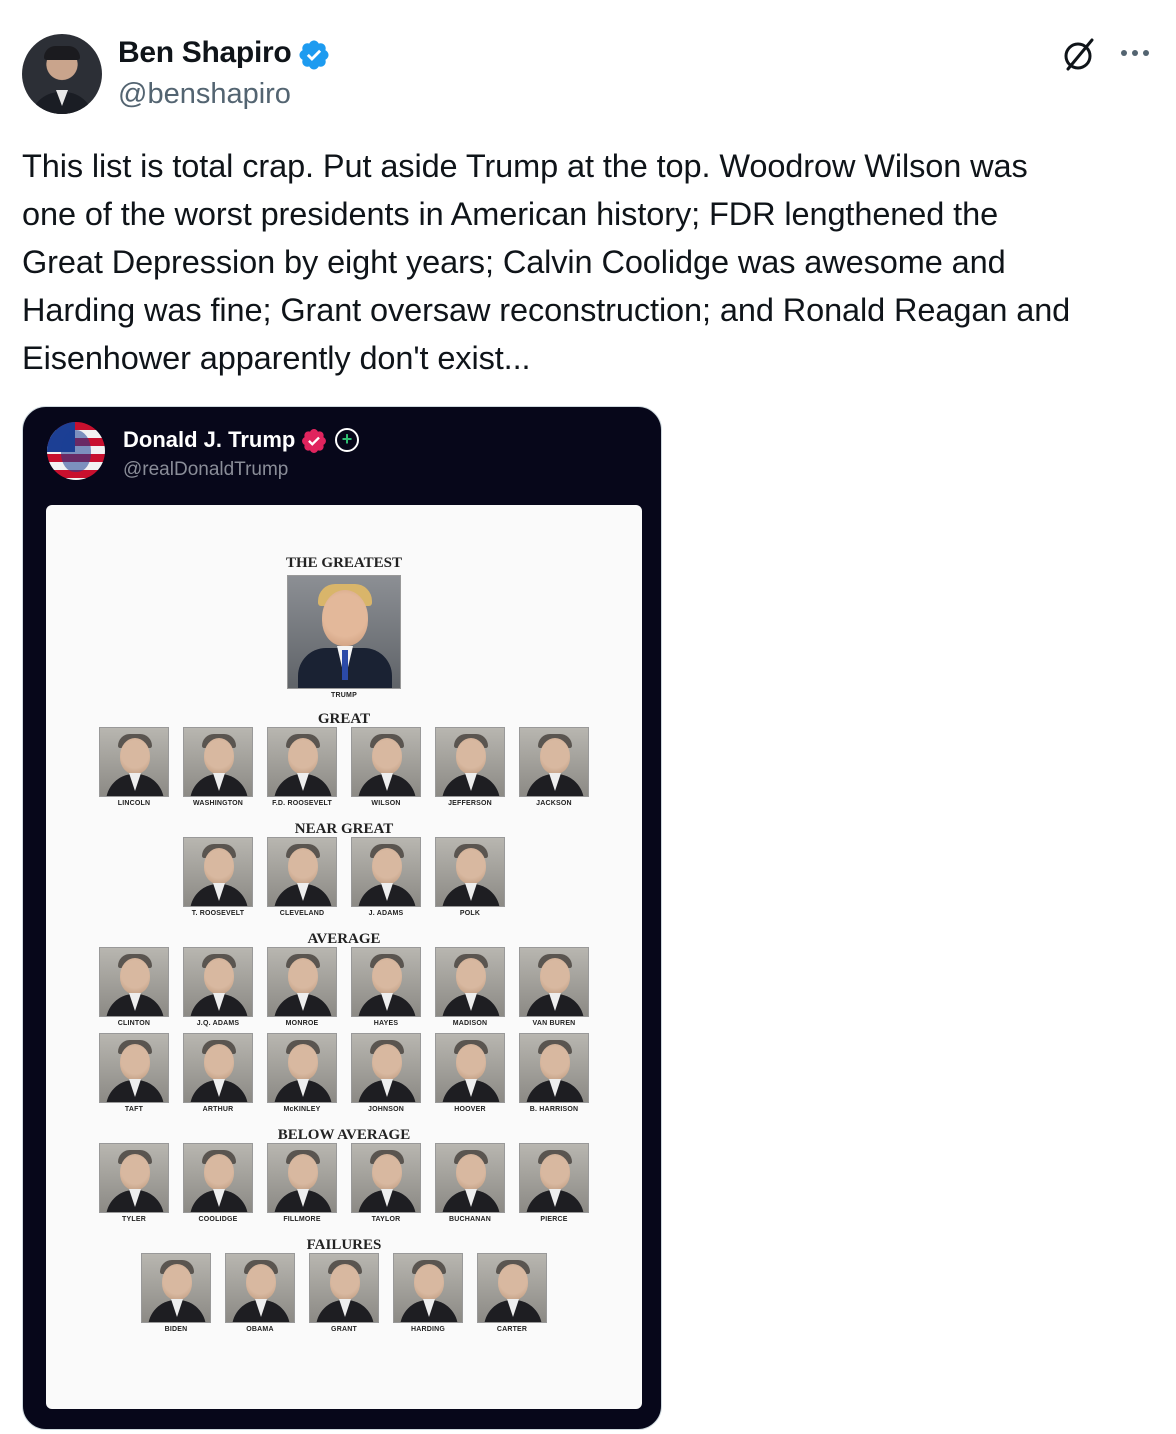 Image resolution: width=1176 pixels, height=1434 pixels. What do you see at coordinates (554, 1068) in the screenshot?
I see `portrait-b-harrison` at bounding box center [554, 1068].